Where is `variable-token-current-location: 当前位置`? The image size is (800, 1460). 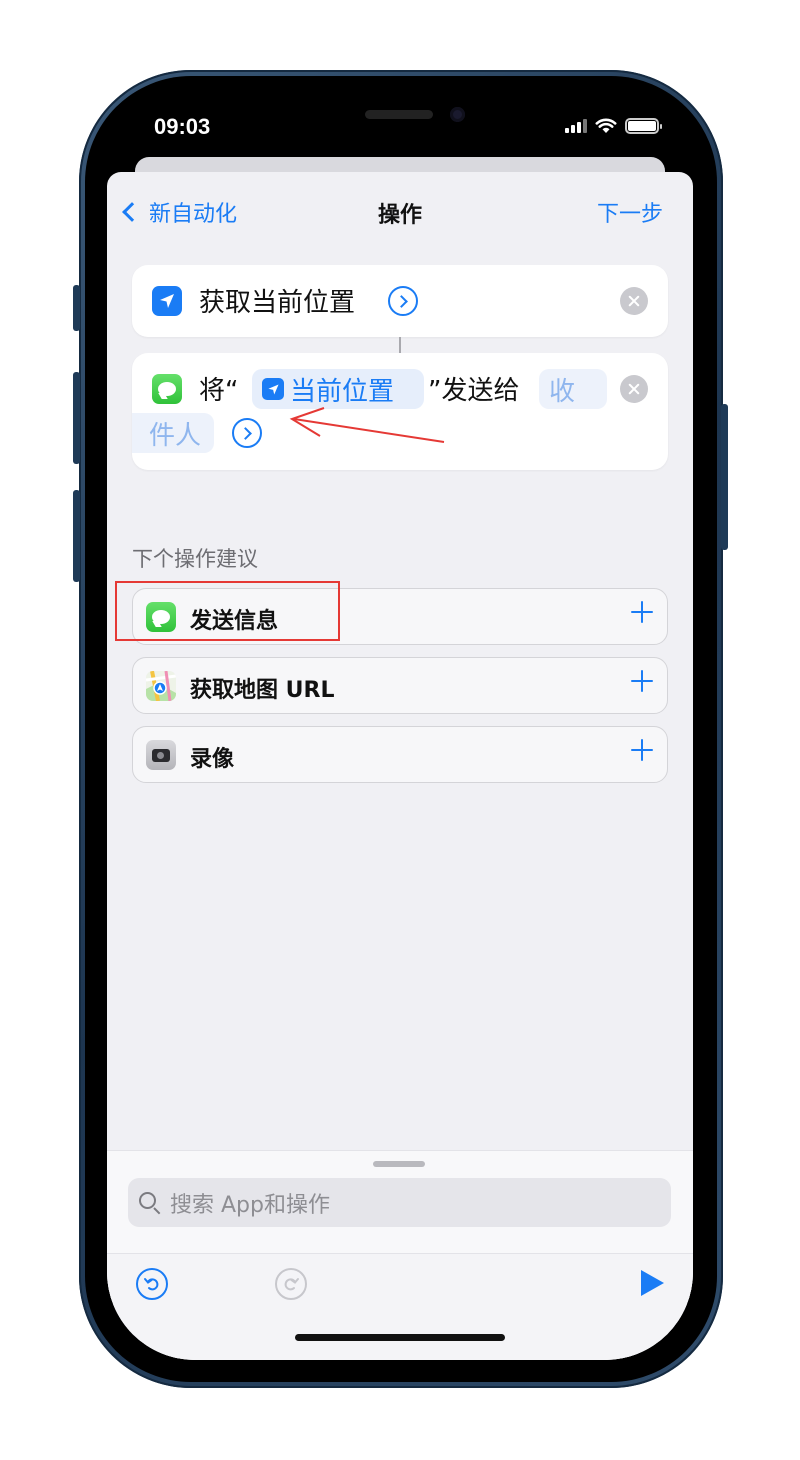 variable-token-current-location: 当前位置 is located at coordinates (338, 389).